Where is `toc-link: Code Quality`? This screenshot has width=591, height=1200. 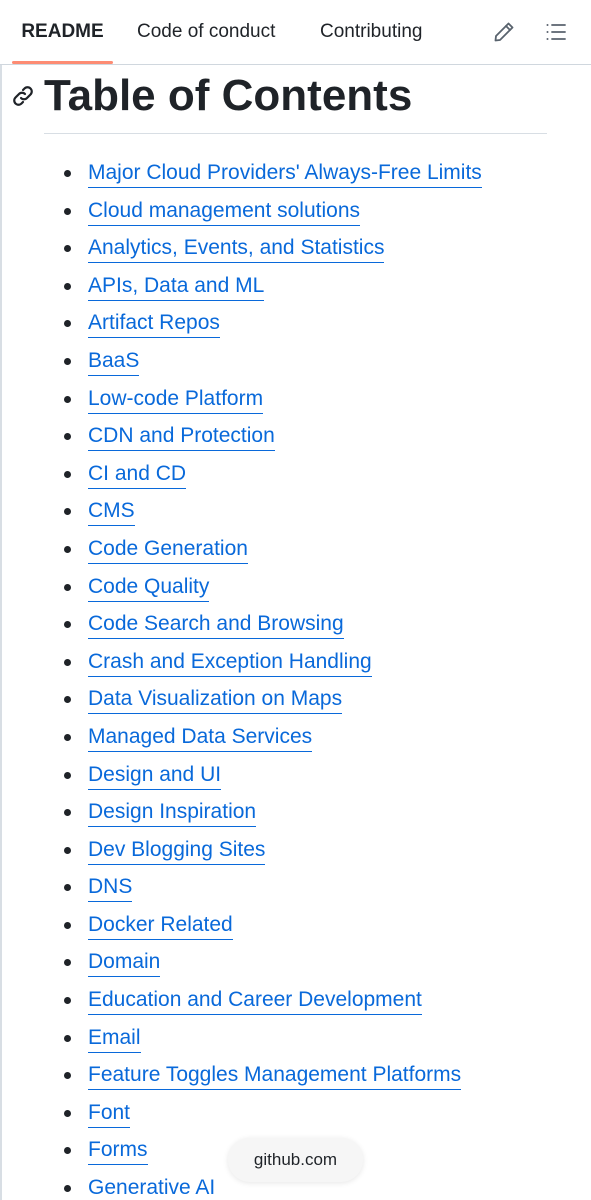 toc-link: Code Quality is located at coordinates (149, 588).